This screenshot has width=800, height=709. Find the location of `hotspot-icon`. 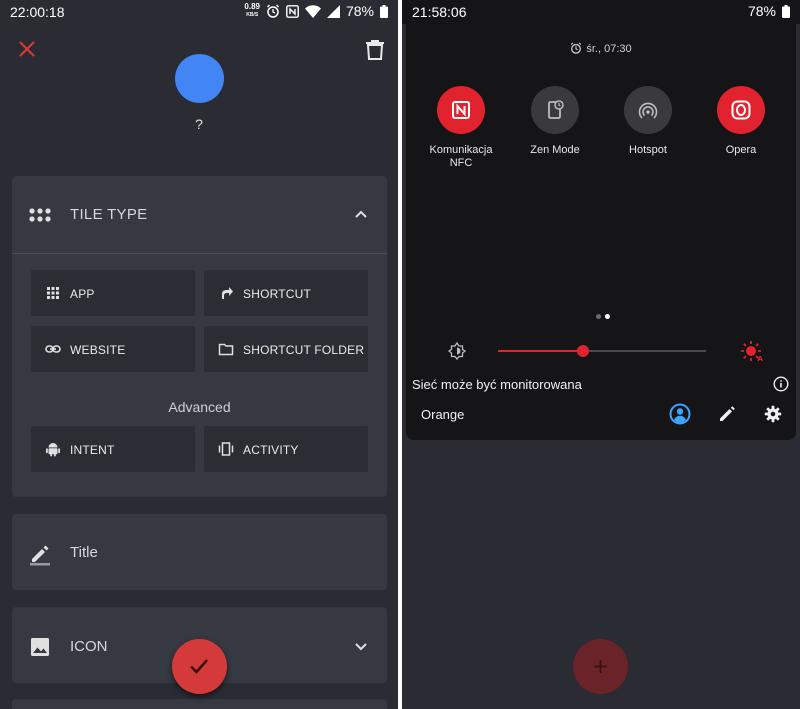

hotspot-icon is located at coordinates (648, 110).